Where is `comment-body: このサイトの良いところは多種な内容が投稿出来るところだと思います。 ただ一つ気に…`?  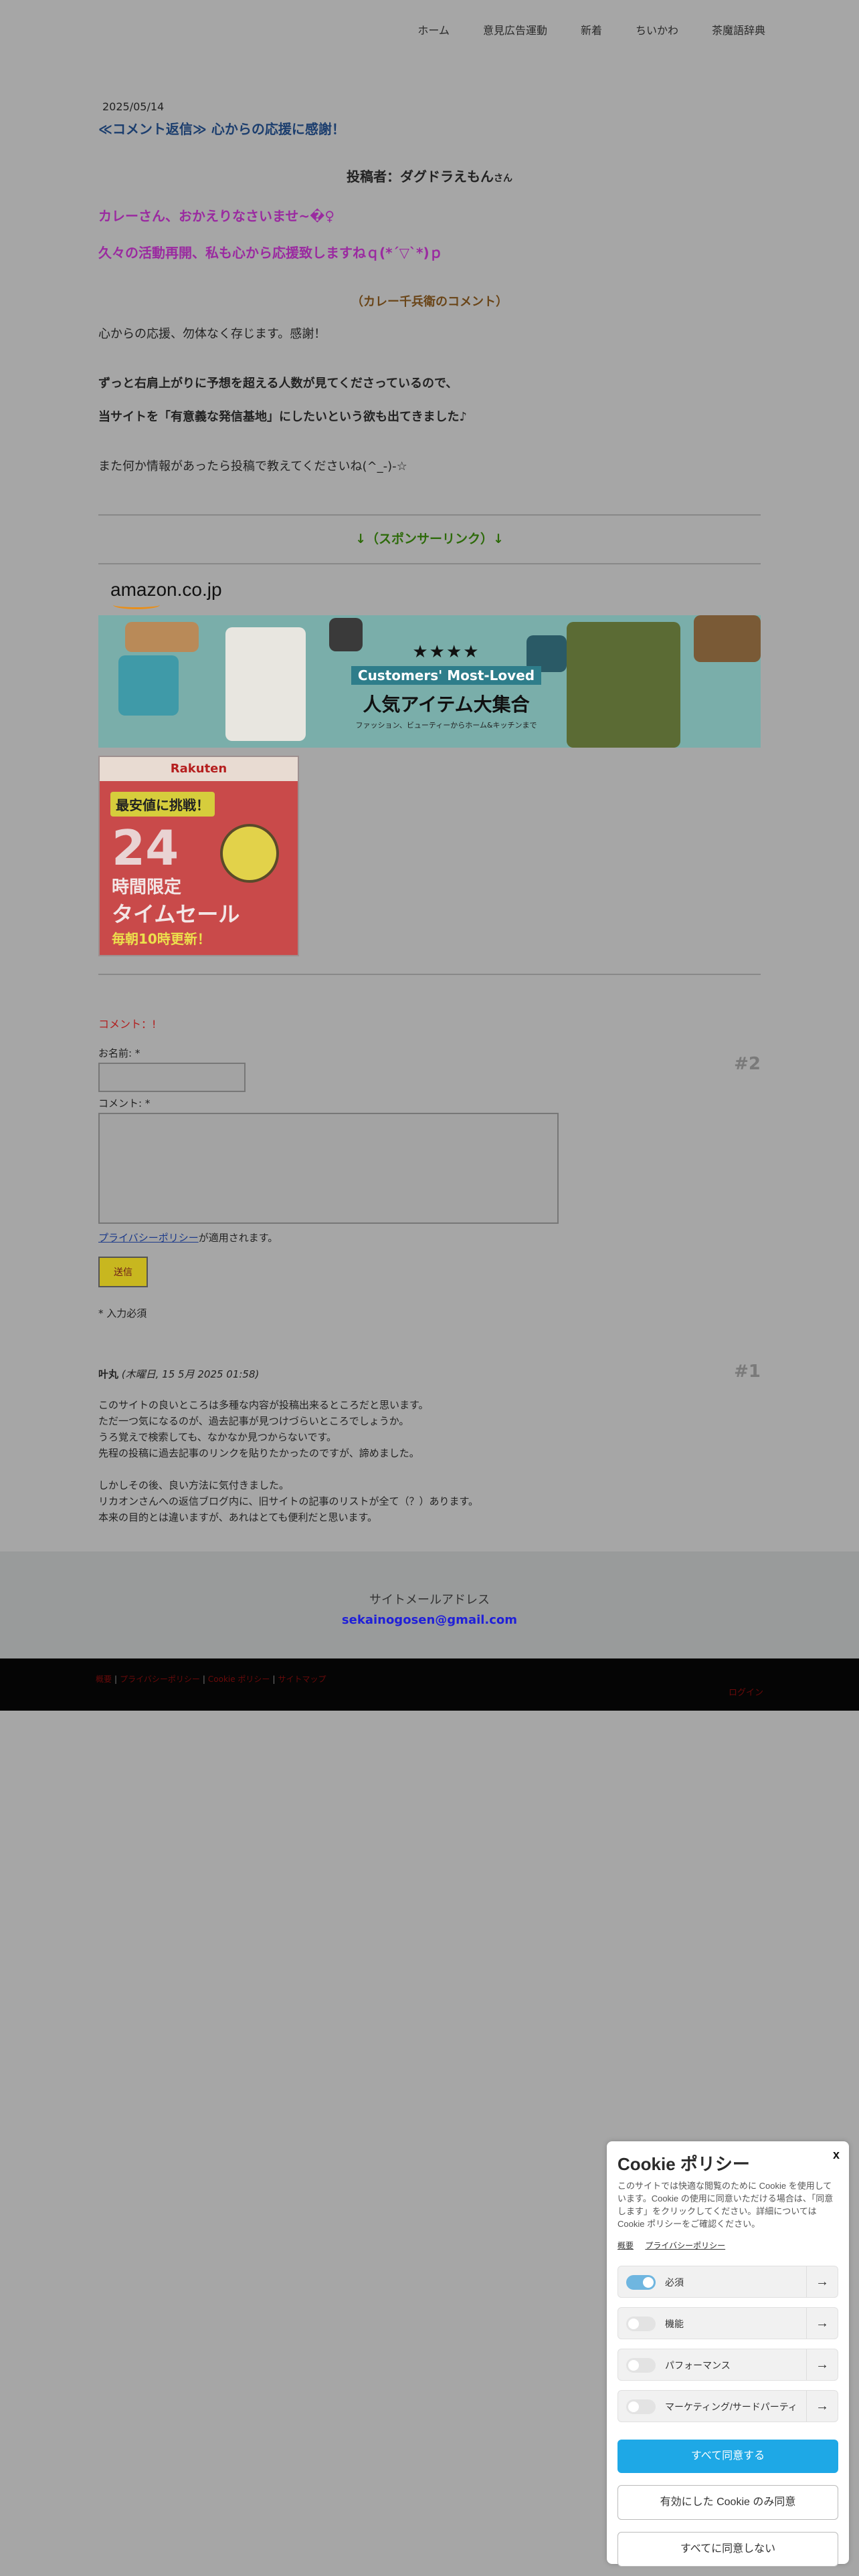
comment-body: このサイトの良いところは多種な内容が投稿出来るところだと思います。 ただ一つ気に… is located at coordinates (429, 1461).